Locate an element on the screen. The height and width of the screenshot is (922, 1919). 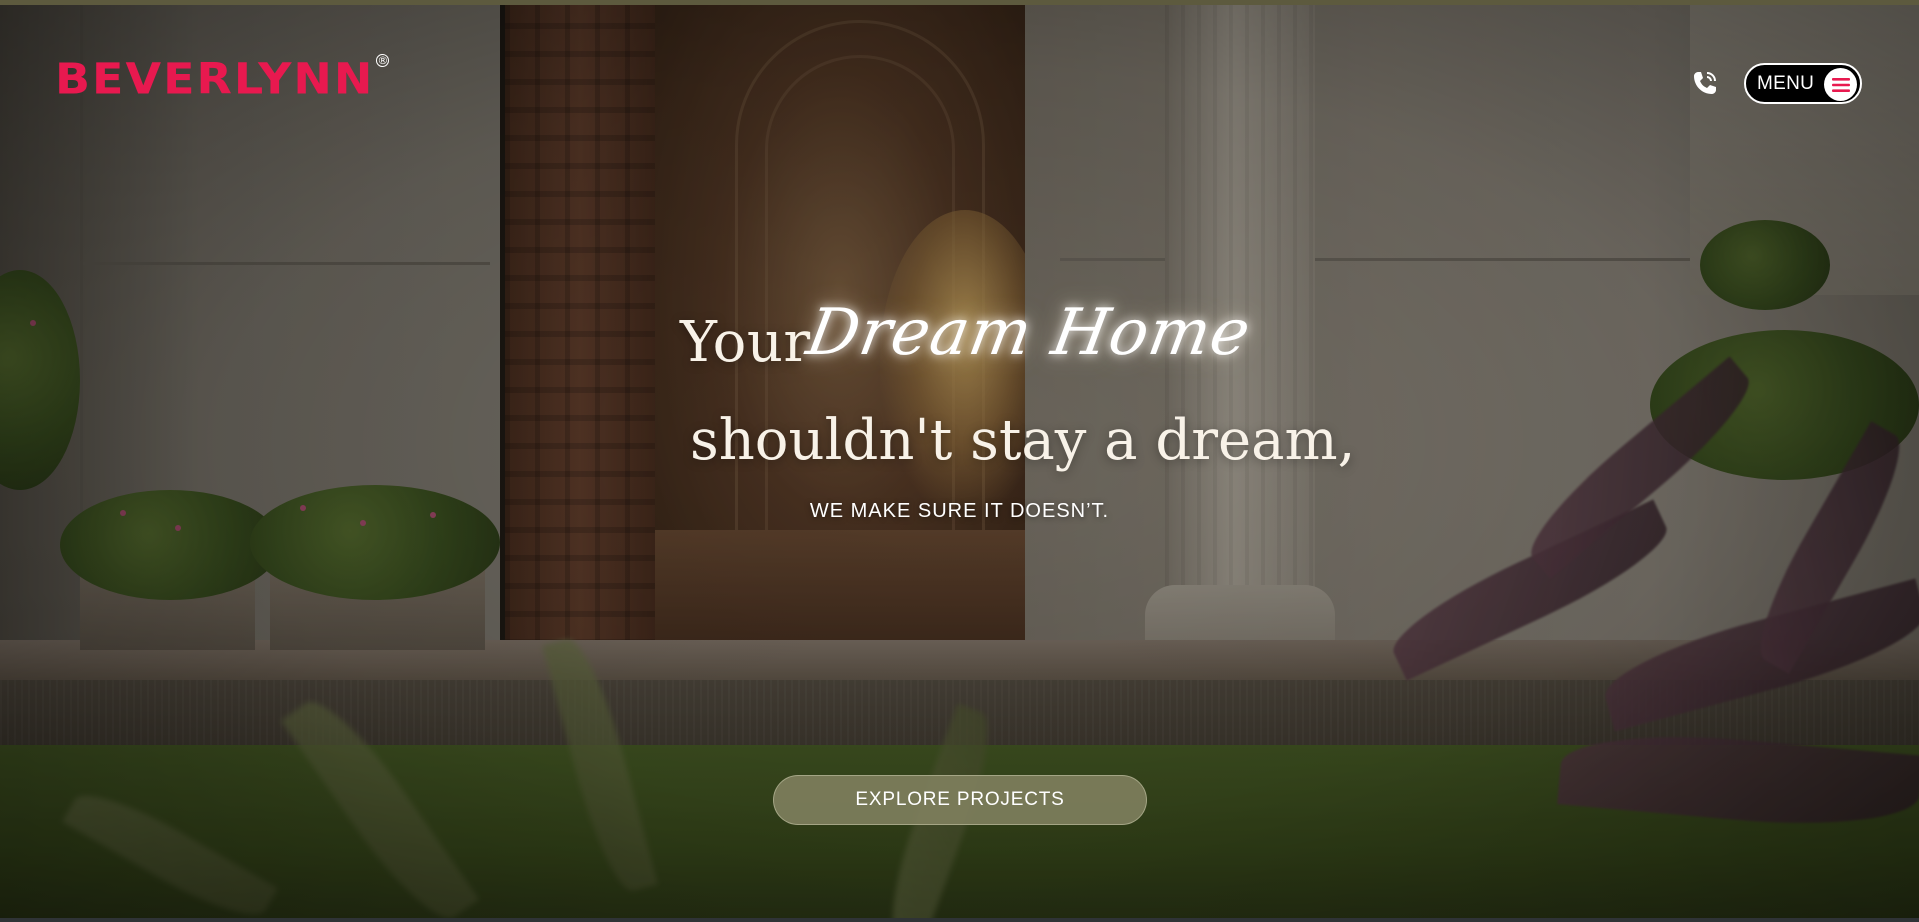
registered-trademark-mark: ® is located at coordinates (383, 60).